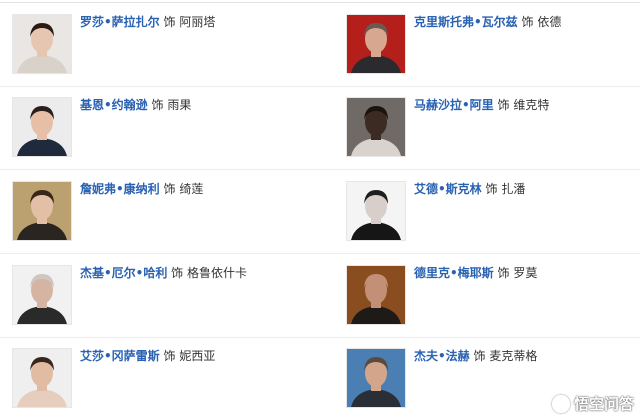 This screenshot has width=640, height=420. What do you see at coordinates (466, 22) in the screenshot?
I see `actor-name-link: 克里斯托弗•瓦尔兹` at bounding box center [466, 22].